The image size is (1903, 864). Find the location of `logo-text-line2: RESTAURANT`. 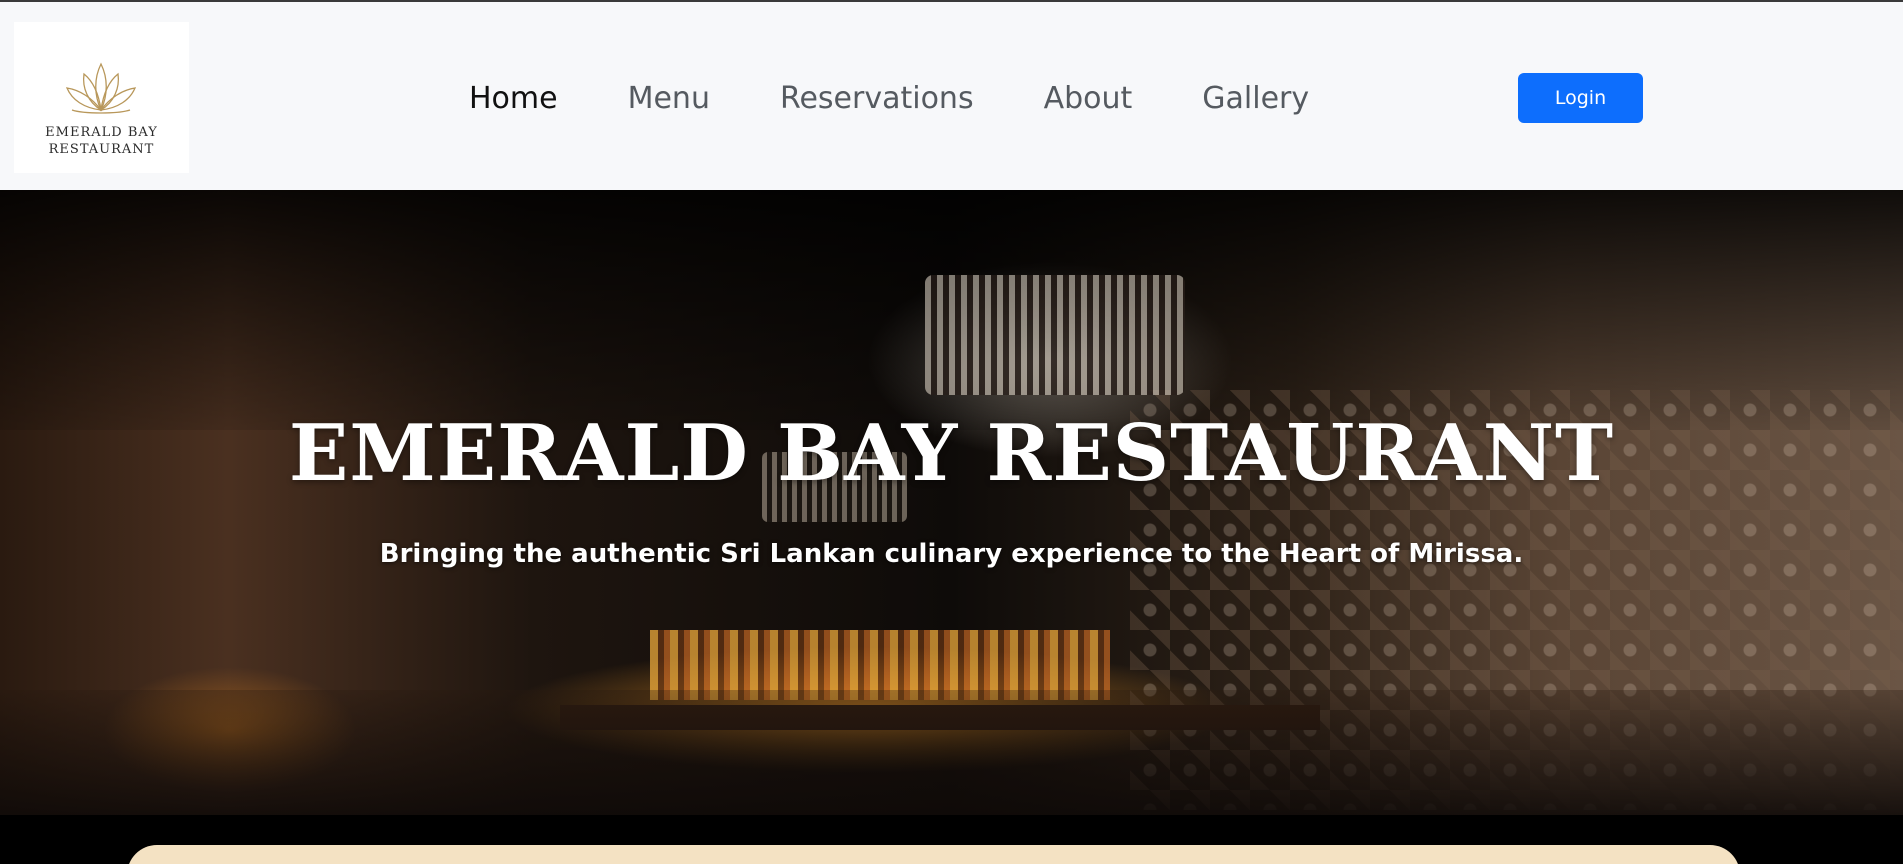

logo-text-line2: RESTAURANT is located at coordinates (101, 149).